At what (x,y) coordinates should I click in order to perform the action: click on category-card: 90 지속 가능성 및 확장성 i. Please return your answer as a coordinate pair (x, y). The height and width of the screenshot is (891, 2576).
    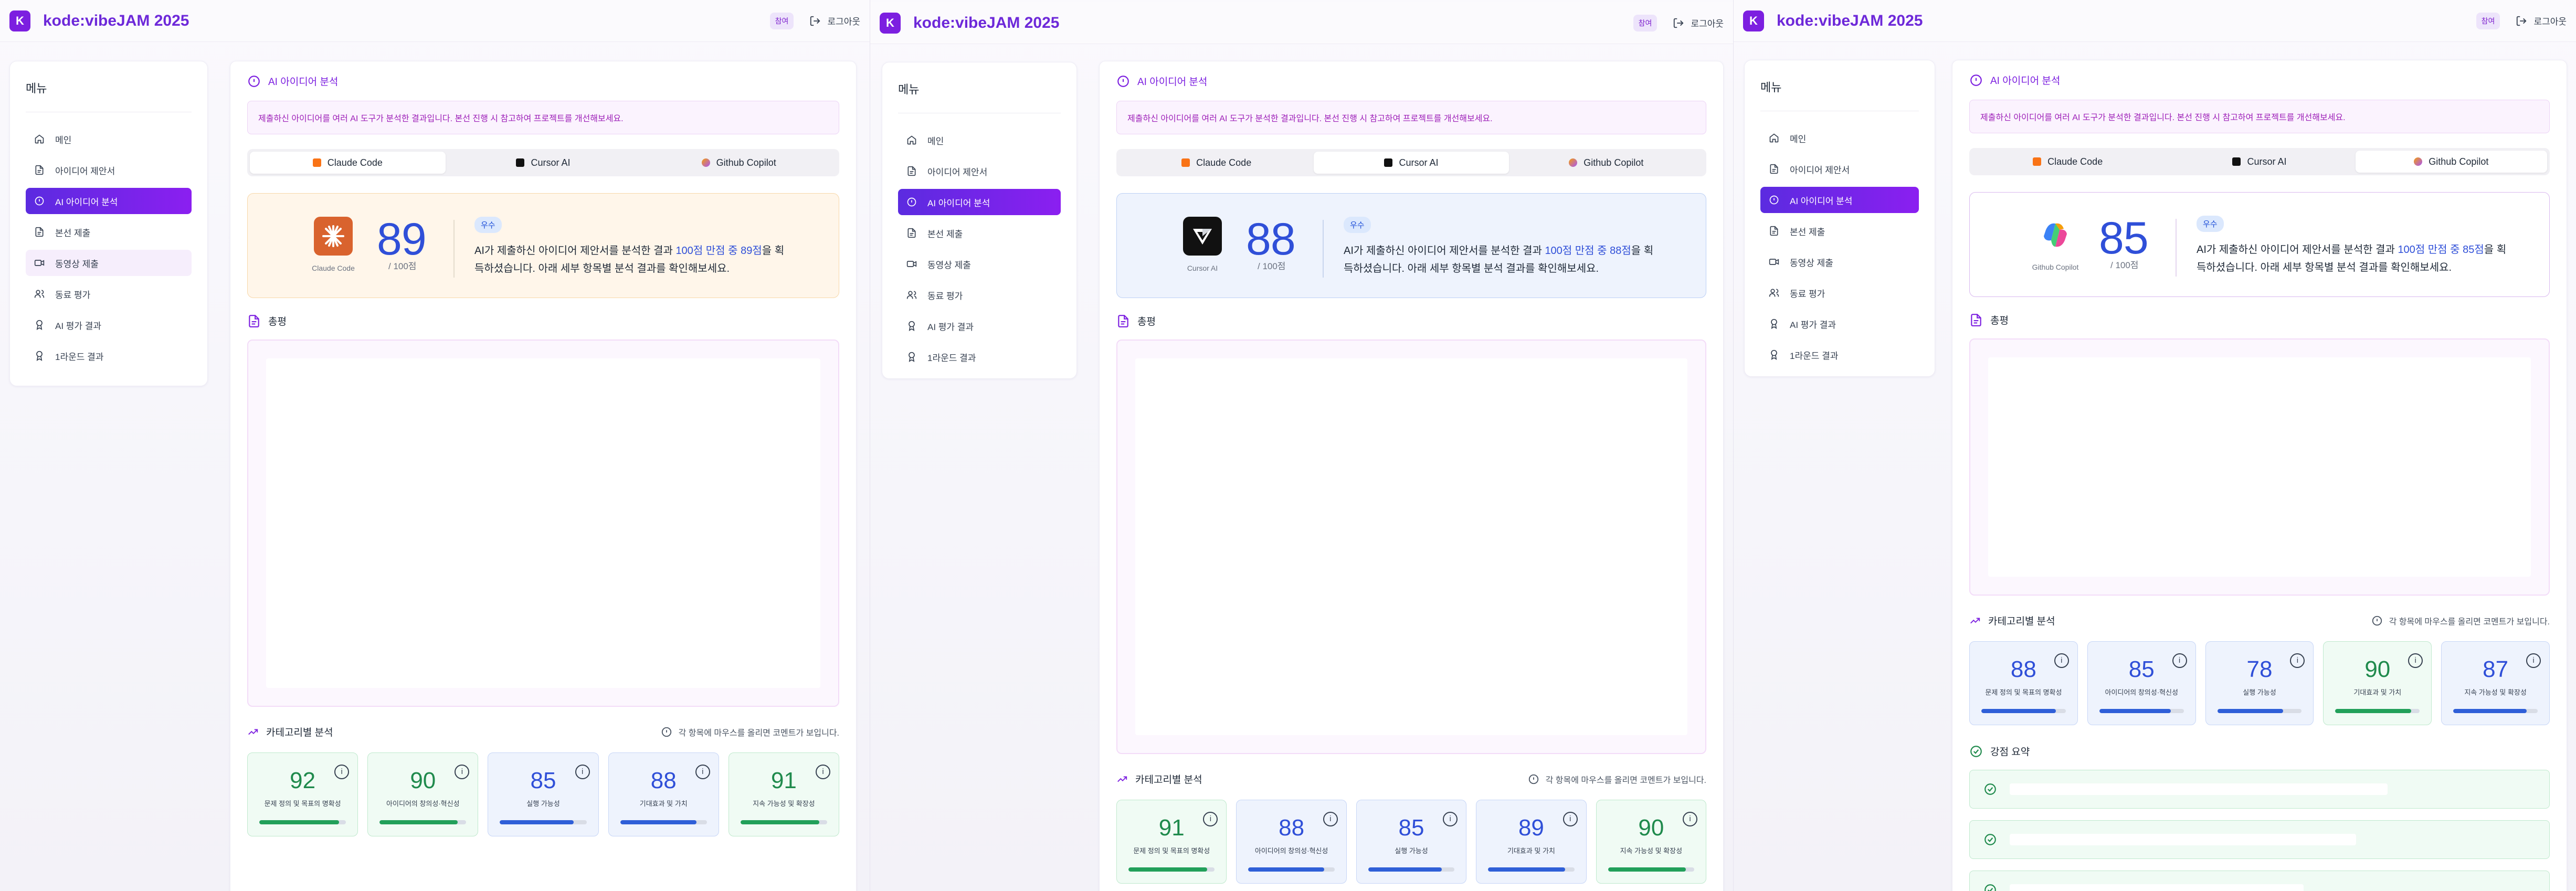
    Looking at the image, I should click on (1651, 842).